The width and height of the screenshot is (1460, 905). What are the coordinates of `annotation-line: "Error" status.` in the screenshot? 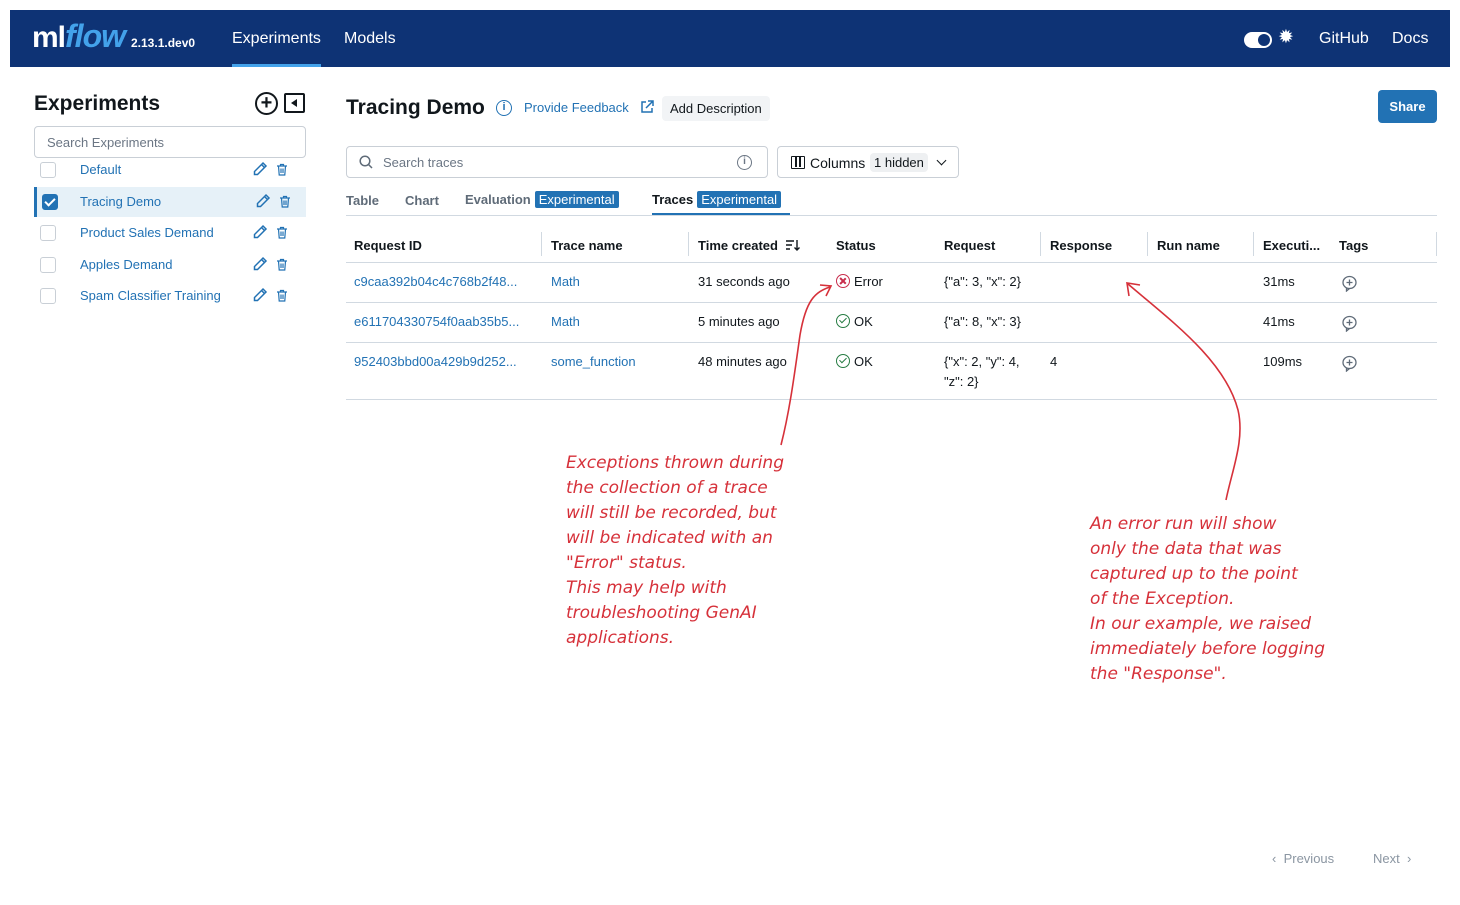 It's located at (626, 563).